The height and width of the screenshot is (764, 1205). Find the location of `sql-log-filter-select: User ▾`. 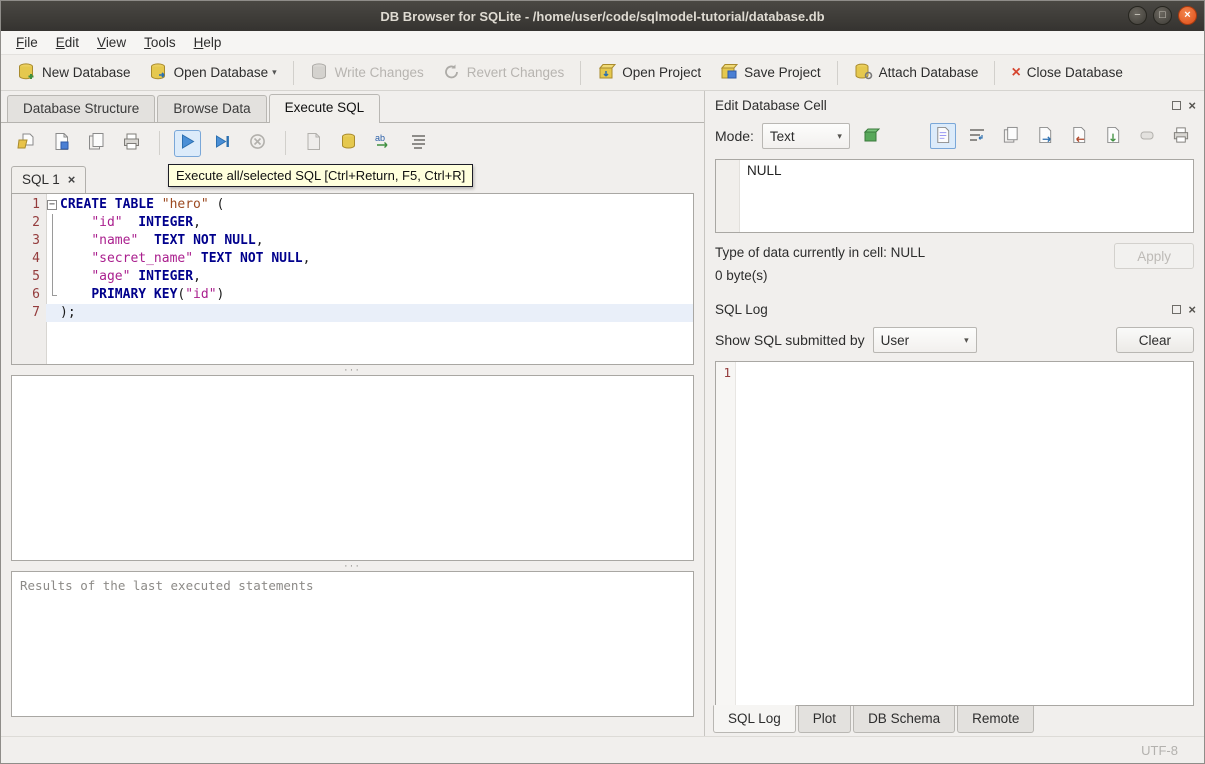

sql-log-filter-select: User ▾ is located at coordinates (924, 340).